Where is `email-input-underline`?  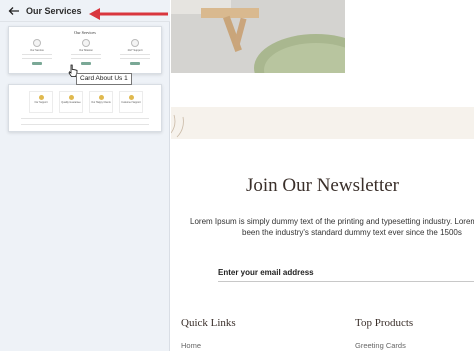
email-input-underline is located at coordinates (346, 281).